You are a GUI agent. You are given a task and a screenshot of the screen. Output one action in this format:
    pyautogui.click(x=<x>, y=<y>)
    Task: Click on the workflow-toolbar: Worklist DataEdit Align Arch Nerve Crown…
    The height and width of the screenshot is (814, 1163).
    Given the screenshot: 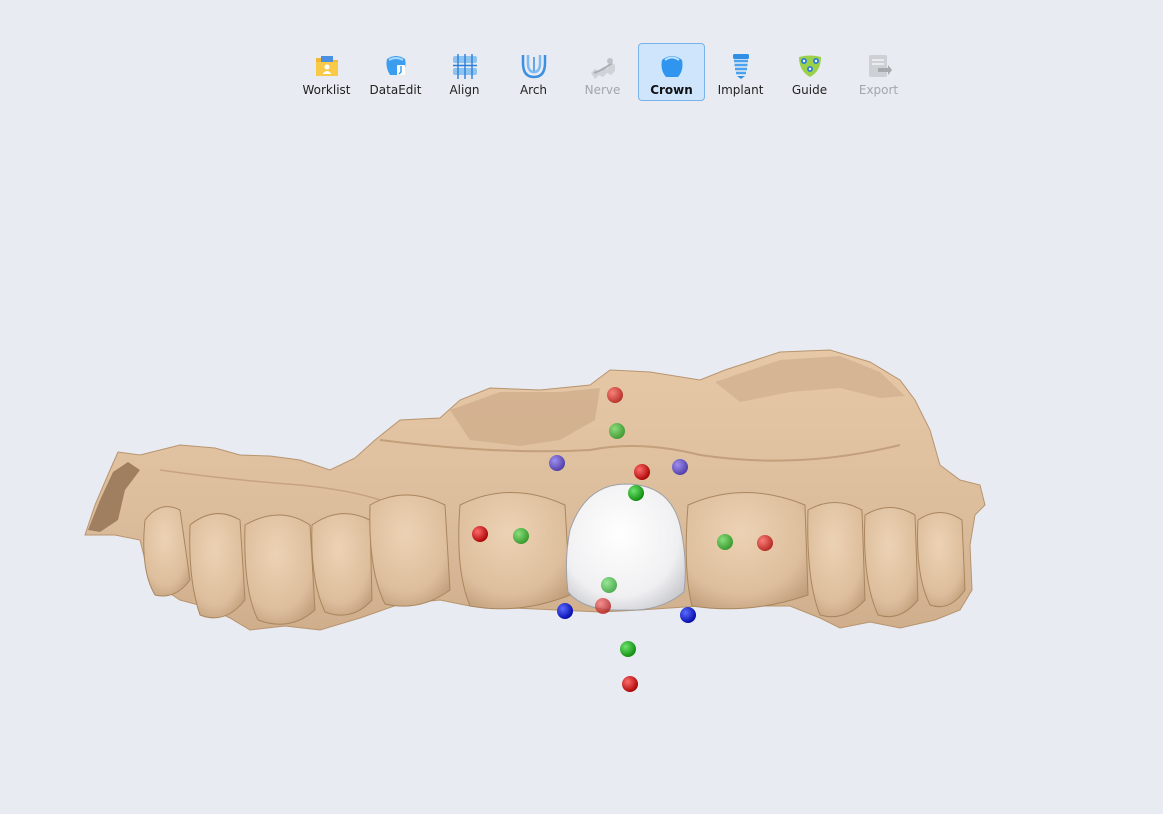 What is the action you would take?
    pyautogui.click(x=603, y=73)
    